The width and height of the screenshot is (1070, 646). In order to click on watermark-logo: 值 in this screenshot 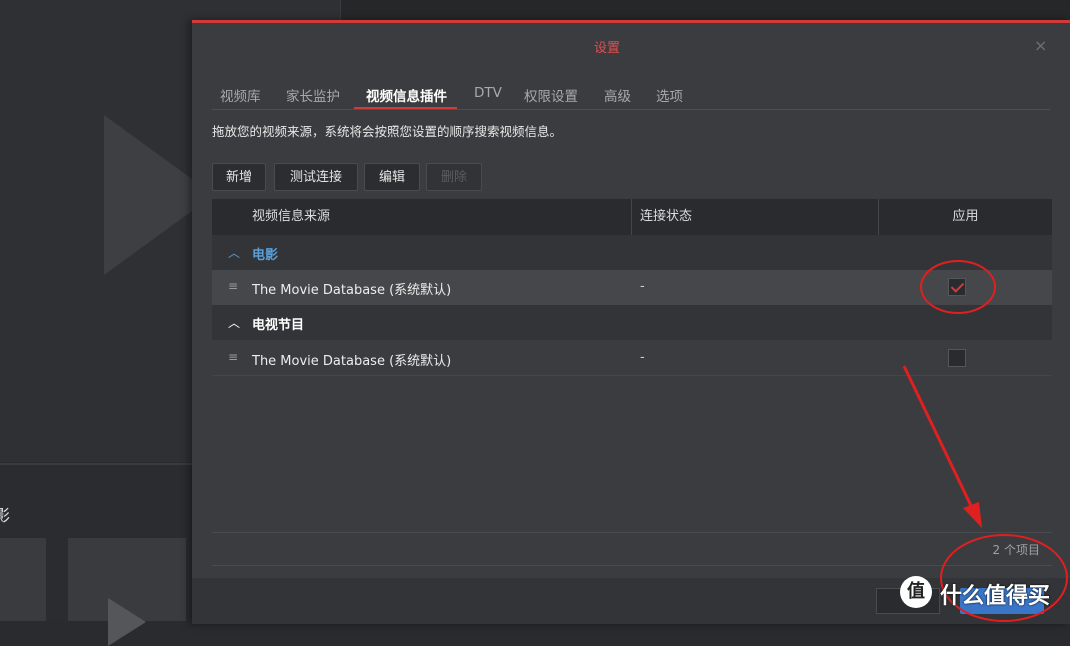, I will do `click(916, 592)`.